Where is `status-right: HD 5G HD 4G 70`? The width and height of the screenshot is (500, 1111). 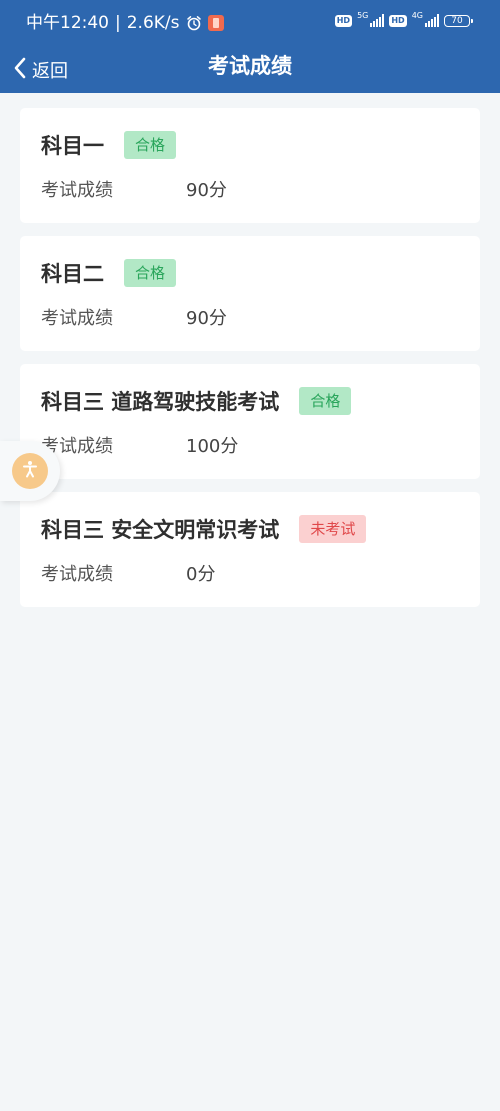
status-right: HD 5G HD 4G 70 is located at coordinates (403, 18).